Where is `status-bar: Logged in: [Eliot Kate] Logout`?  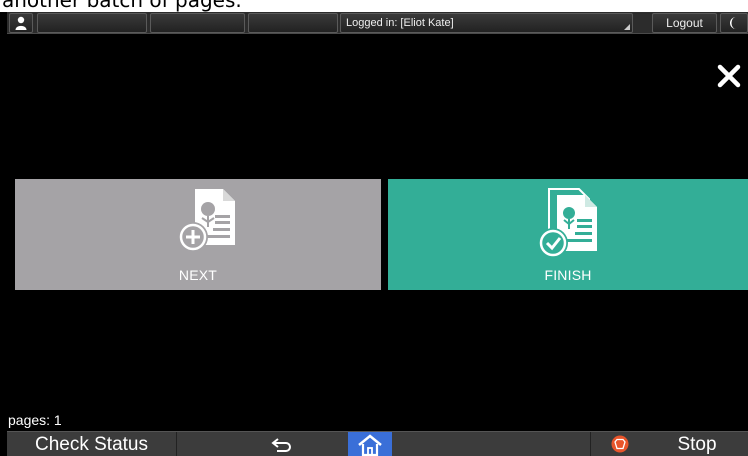 status-bar: Logged in: [Eliot Kate] Logout is located at coordinates (377, 23).